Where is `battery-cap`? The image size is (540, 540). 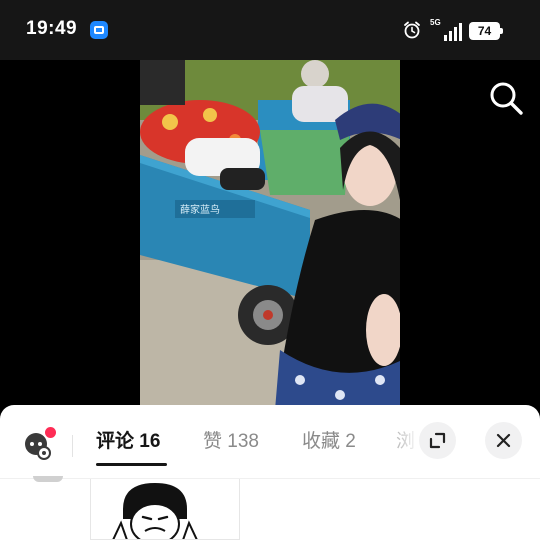
battery-cap is located at coordinates (501, 31).